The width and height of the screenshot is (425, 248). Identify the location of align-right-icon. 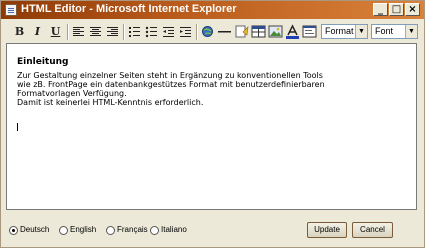
(112, 31).